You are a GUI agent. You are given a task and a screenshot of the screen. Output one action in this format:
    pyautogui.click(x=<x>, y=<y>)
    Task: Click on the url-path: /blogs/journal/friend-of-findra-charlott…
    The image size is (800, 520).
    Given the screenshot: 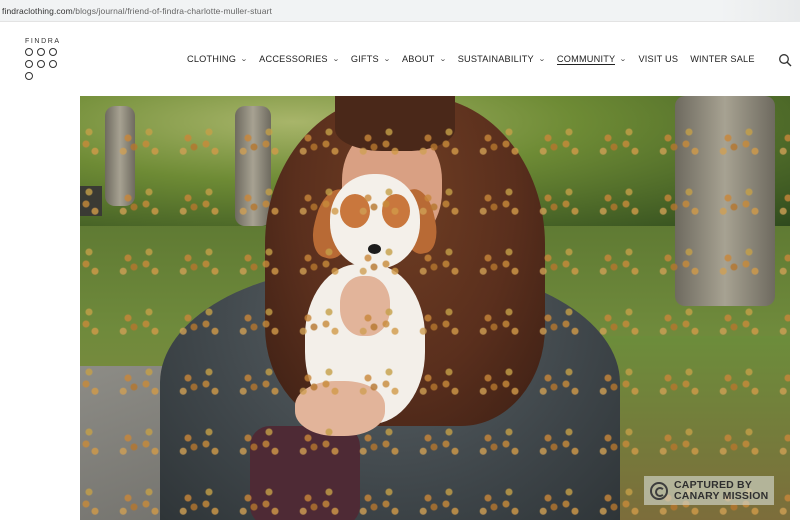 What is the action you would take?
    pyautogui.click(x=172, y=10)
    